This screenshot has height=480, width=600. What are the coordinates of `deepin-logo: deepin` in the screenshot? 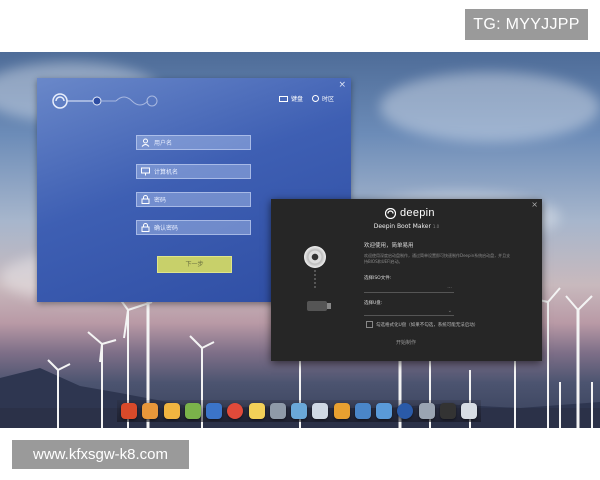 It's located at (410, 213).